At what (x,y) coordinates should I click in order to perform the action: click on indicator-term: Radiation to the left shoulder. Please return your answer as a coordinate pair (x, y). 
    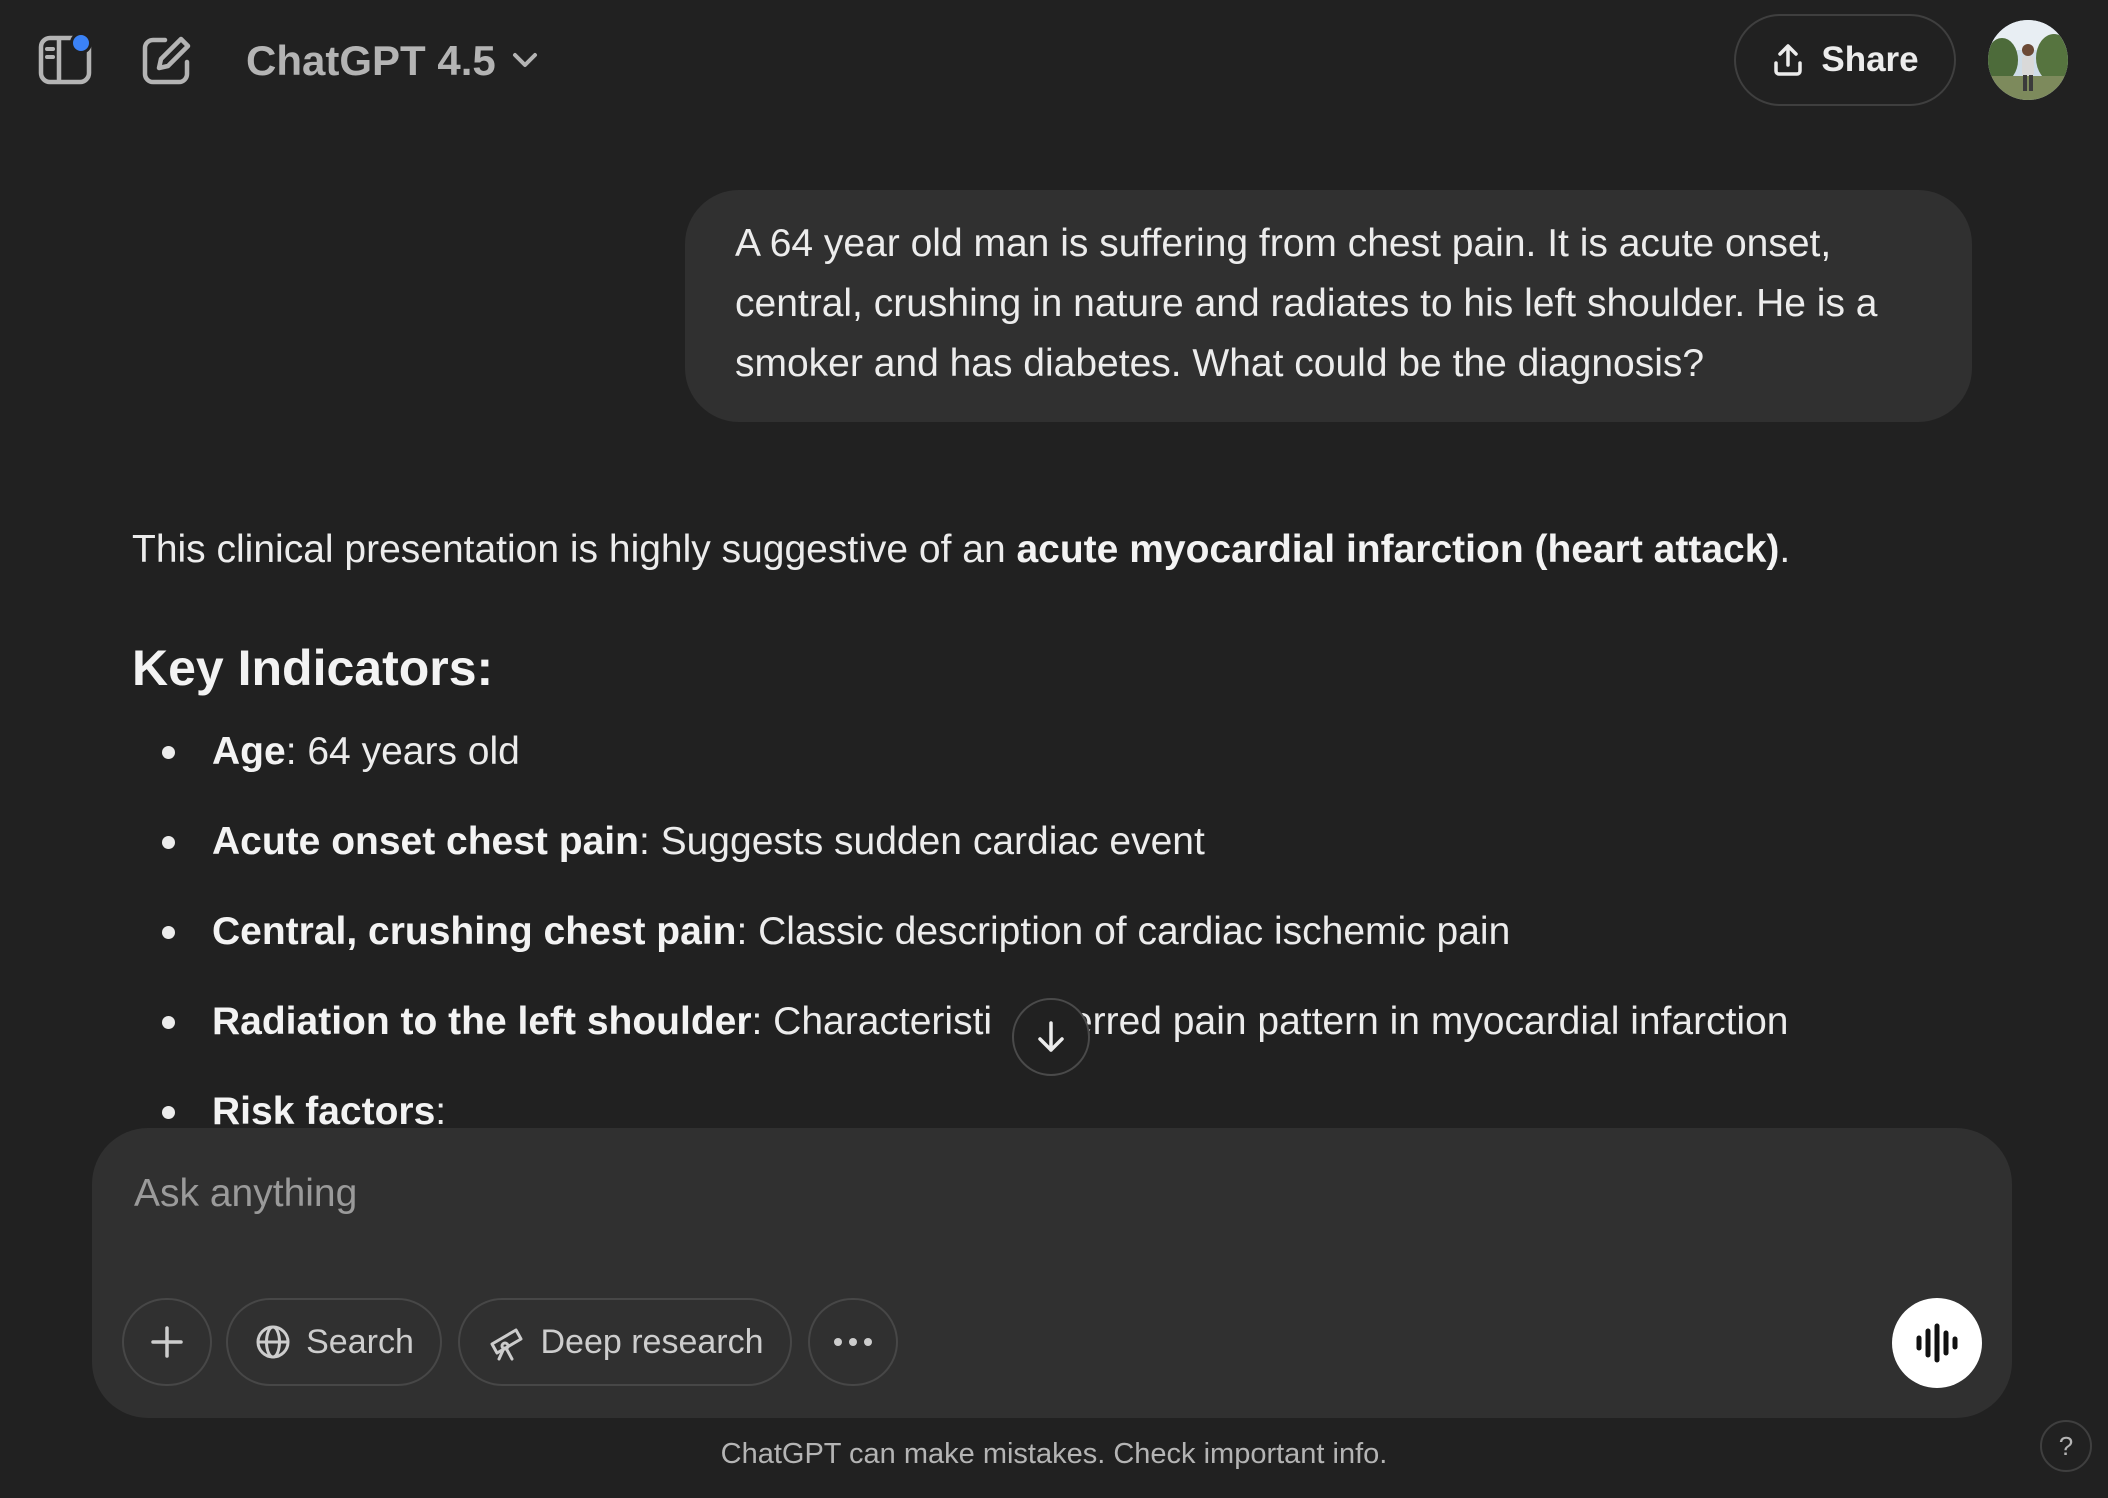
    Looking at the image, I should click on (482, 1021).